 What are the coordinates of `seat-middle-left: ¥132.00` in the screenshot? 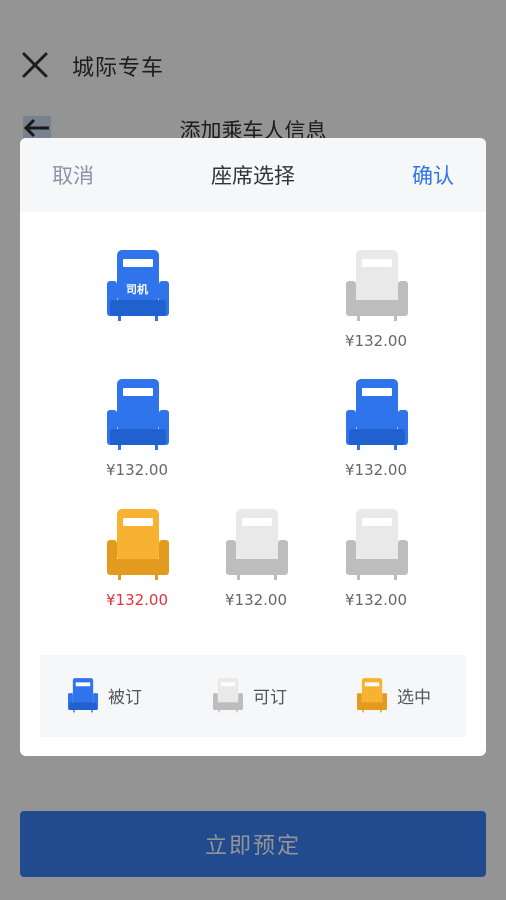 It's located at (137, 432).